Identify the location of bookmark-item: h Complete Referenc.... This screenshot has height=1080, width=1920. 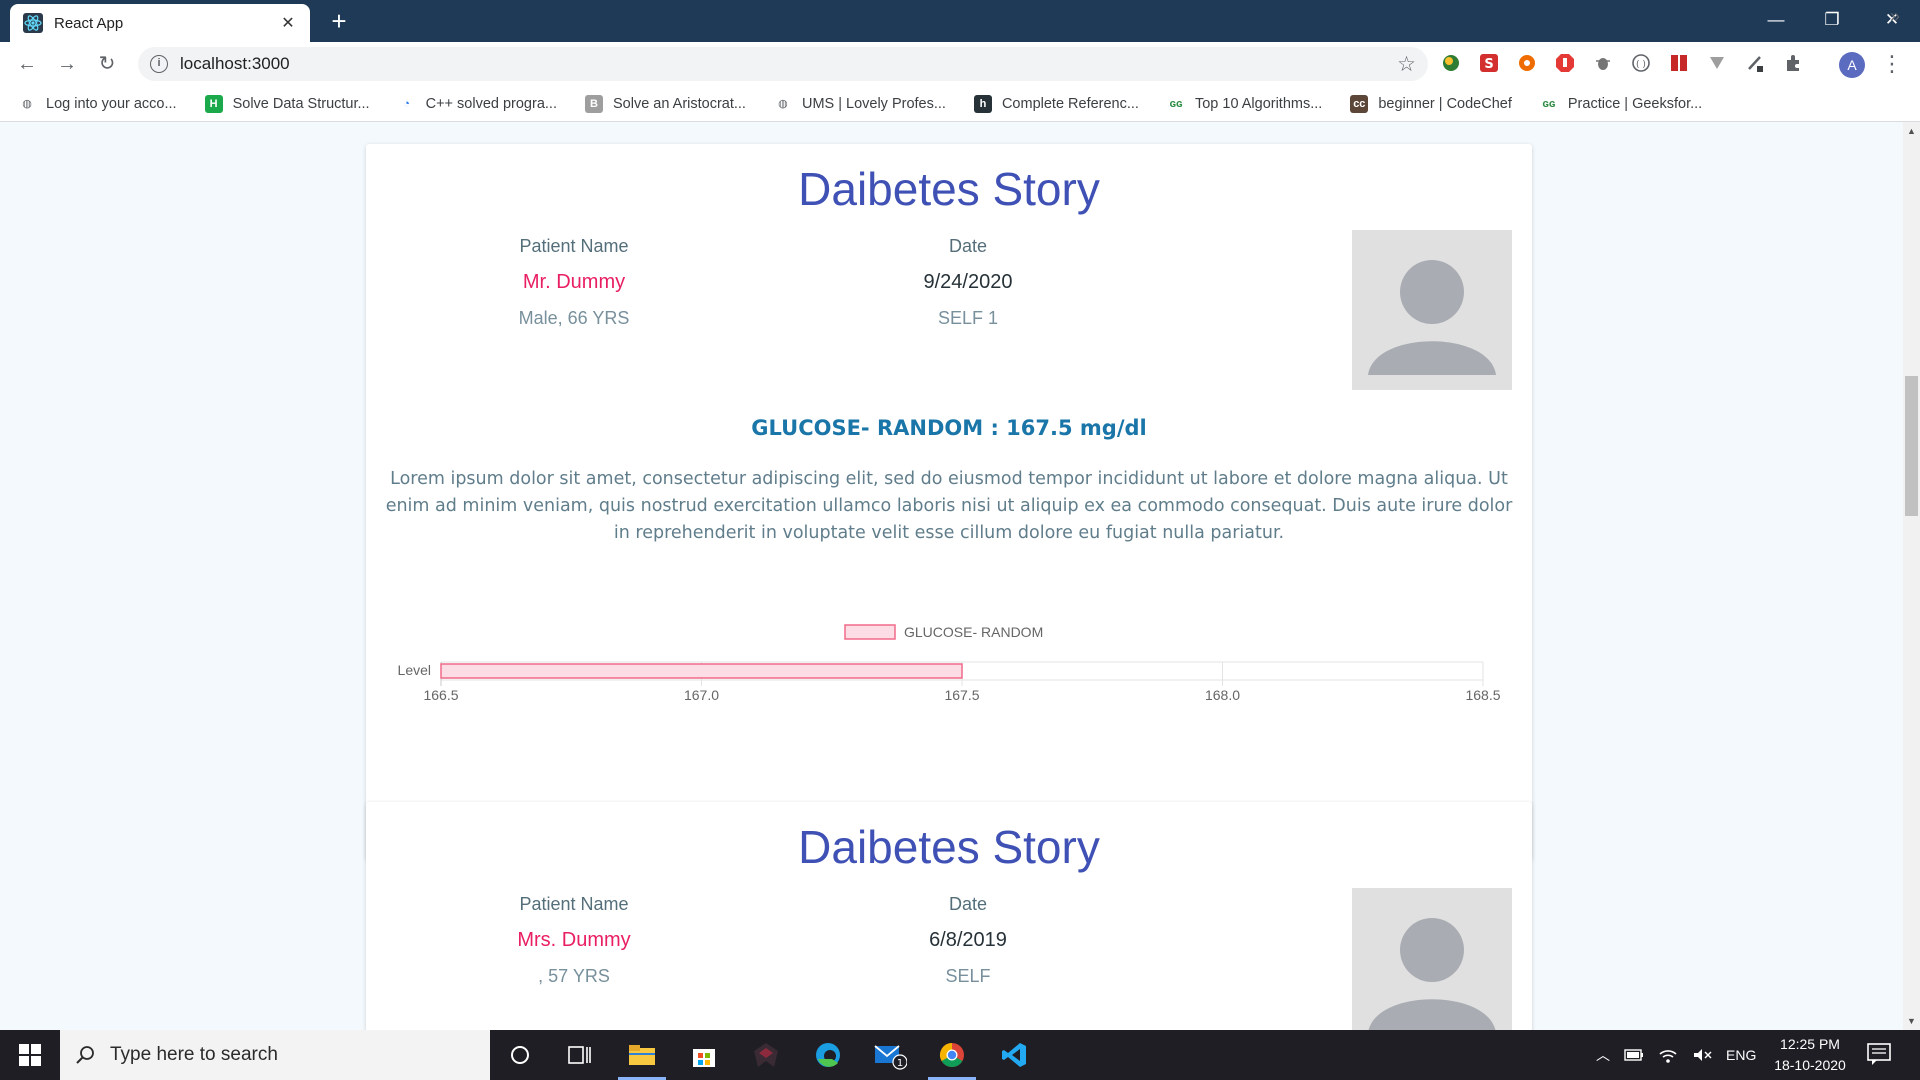
(1056, 103).